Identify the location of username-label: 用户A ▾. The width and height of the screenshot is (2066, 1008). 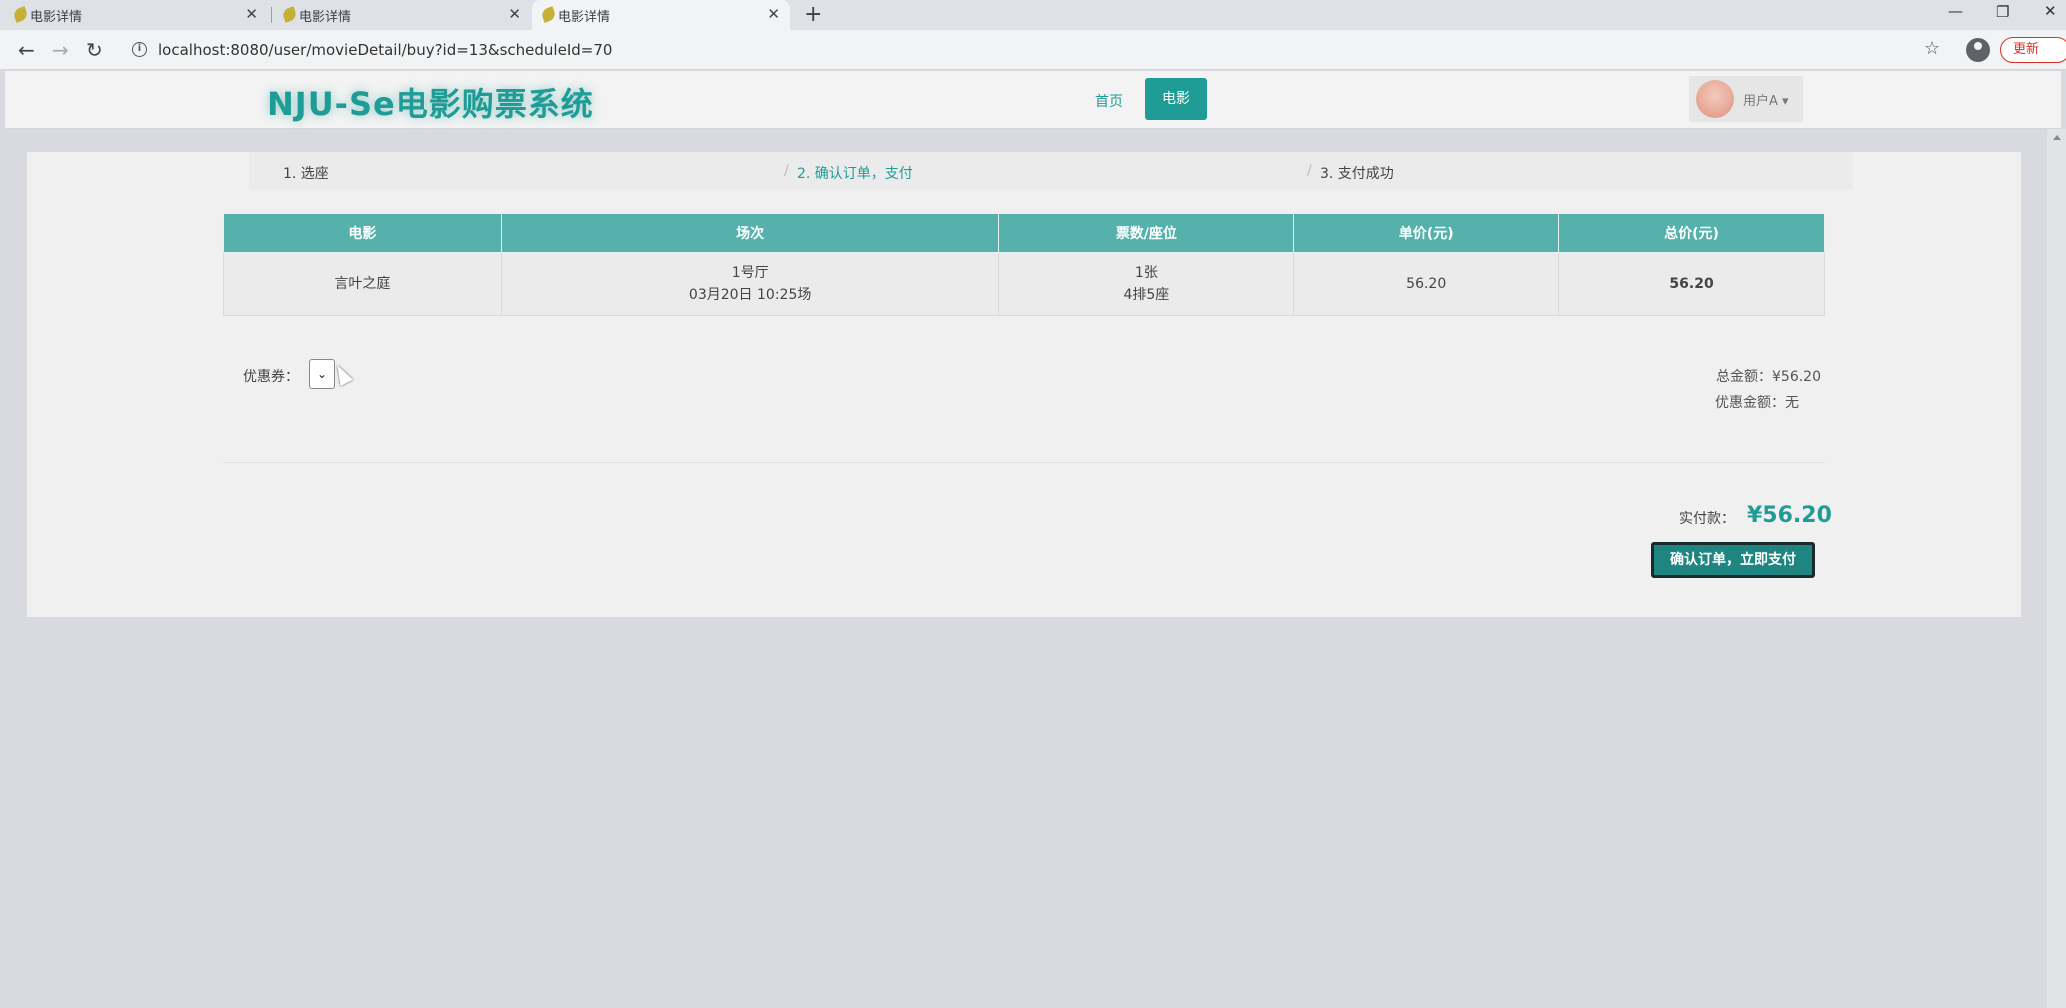
(1766, 101).